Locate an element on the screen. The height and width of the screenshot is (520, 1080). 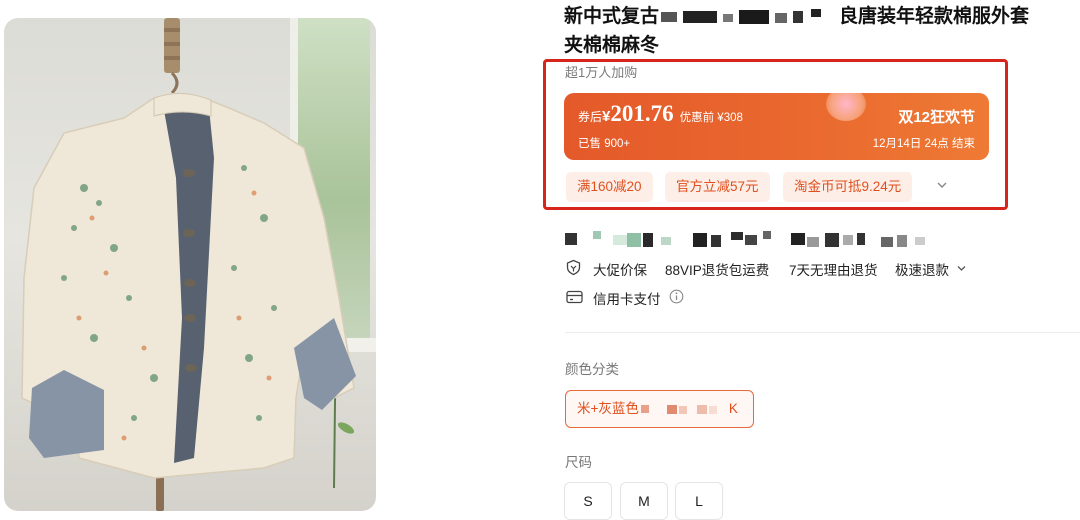
color-section-label: 颜色分类 is located at coordinates (592, 369).